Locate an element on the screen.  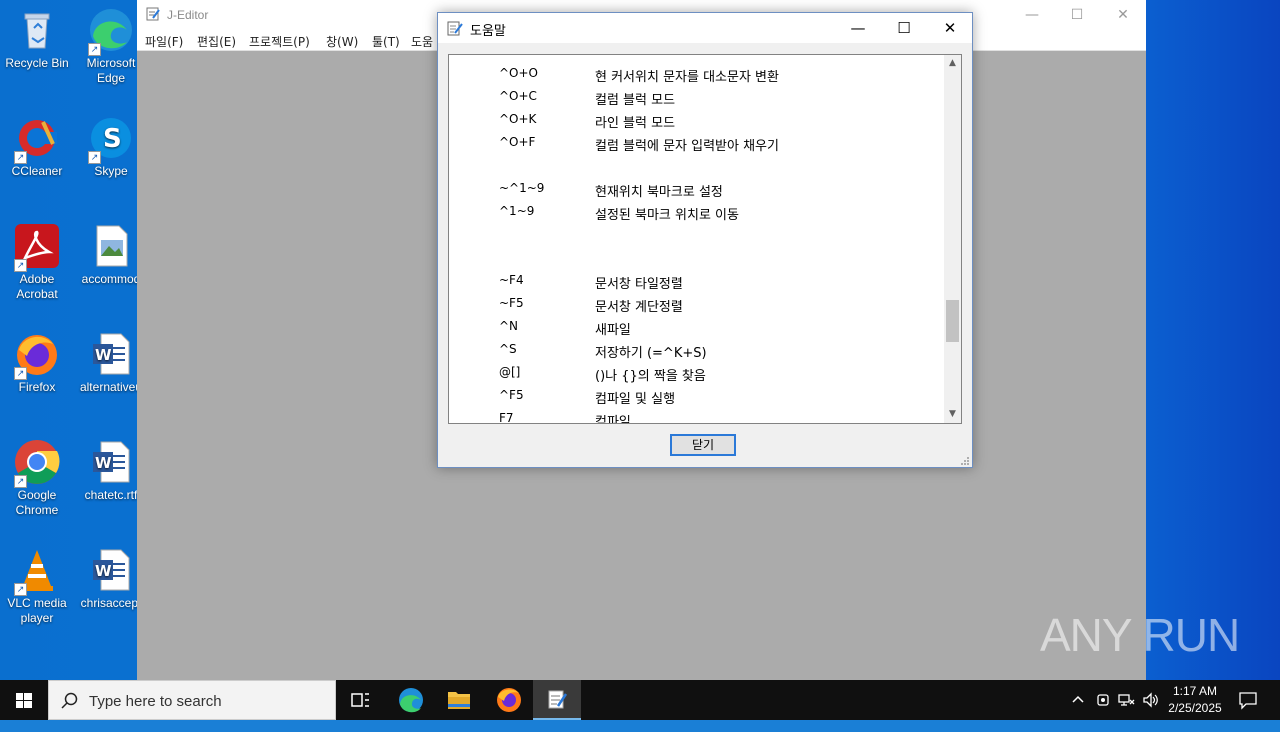
desktop-icon-adobe-acrobat: ↗ Adobe Acrobat is located at coordinates (37, 262).